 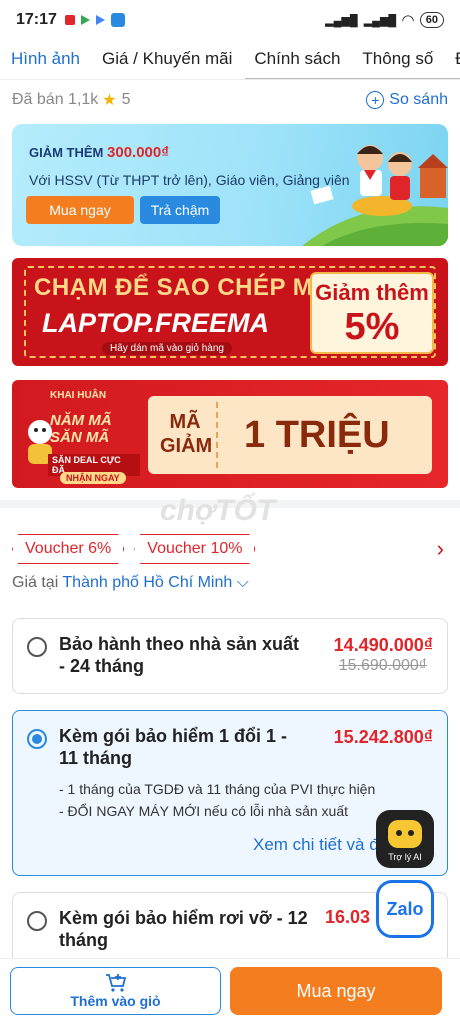 I want to click on discount-label: Giảm thêm, so click(x=372, y=292).